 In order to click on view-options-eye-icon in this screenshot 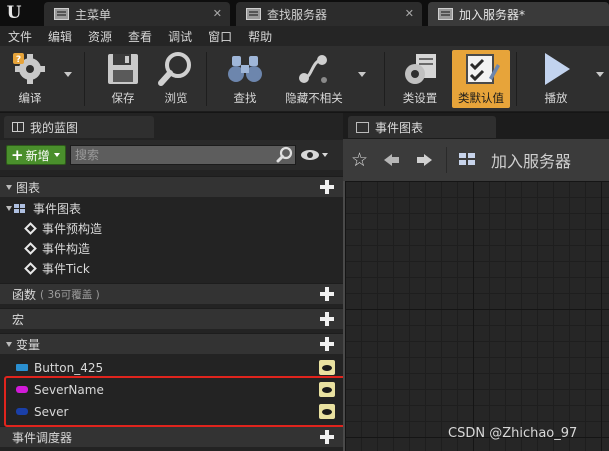, I will do `click(315, 155)`.